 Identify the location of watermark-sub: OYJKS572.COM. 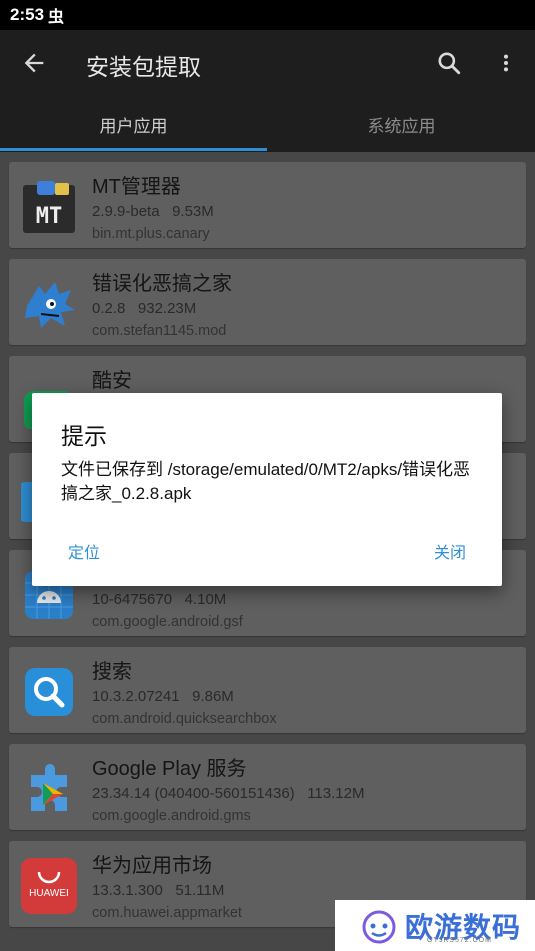
(459, 940).